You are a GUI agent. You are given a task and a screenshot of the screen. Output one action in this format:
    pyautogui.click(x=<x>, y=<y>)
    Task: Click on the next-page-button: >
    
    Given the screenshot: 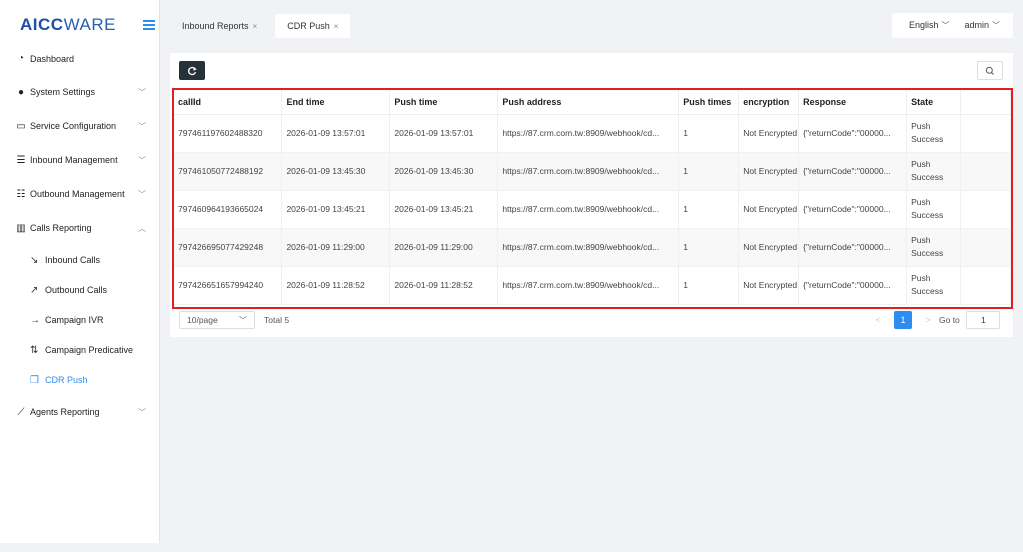 What is the action you would take?
    pyautogui.click(x=928, y=320)
    